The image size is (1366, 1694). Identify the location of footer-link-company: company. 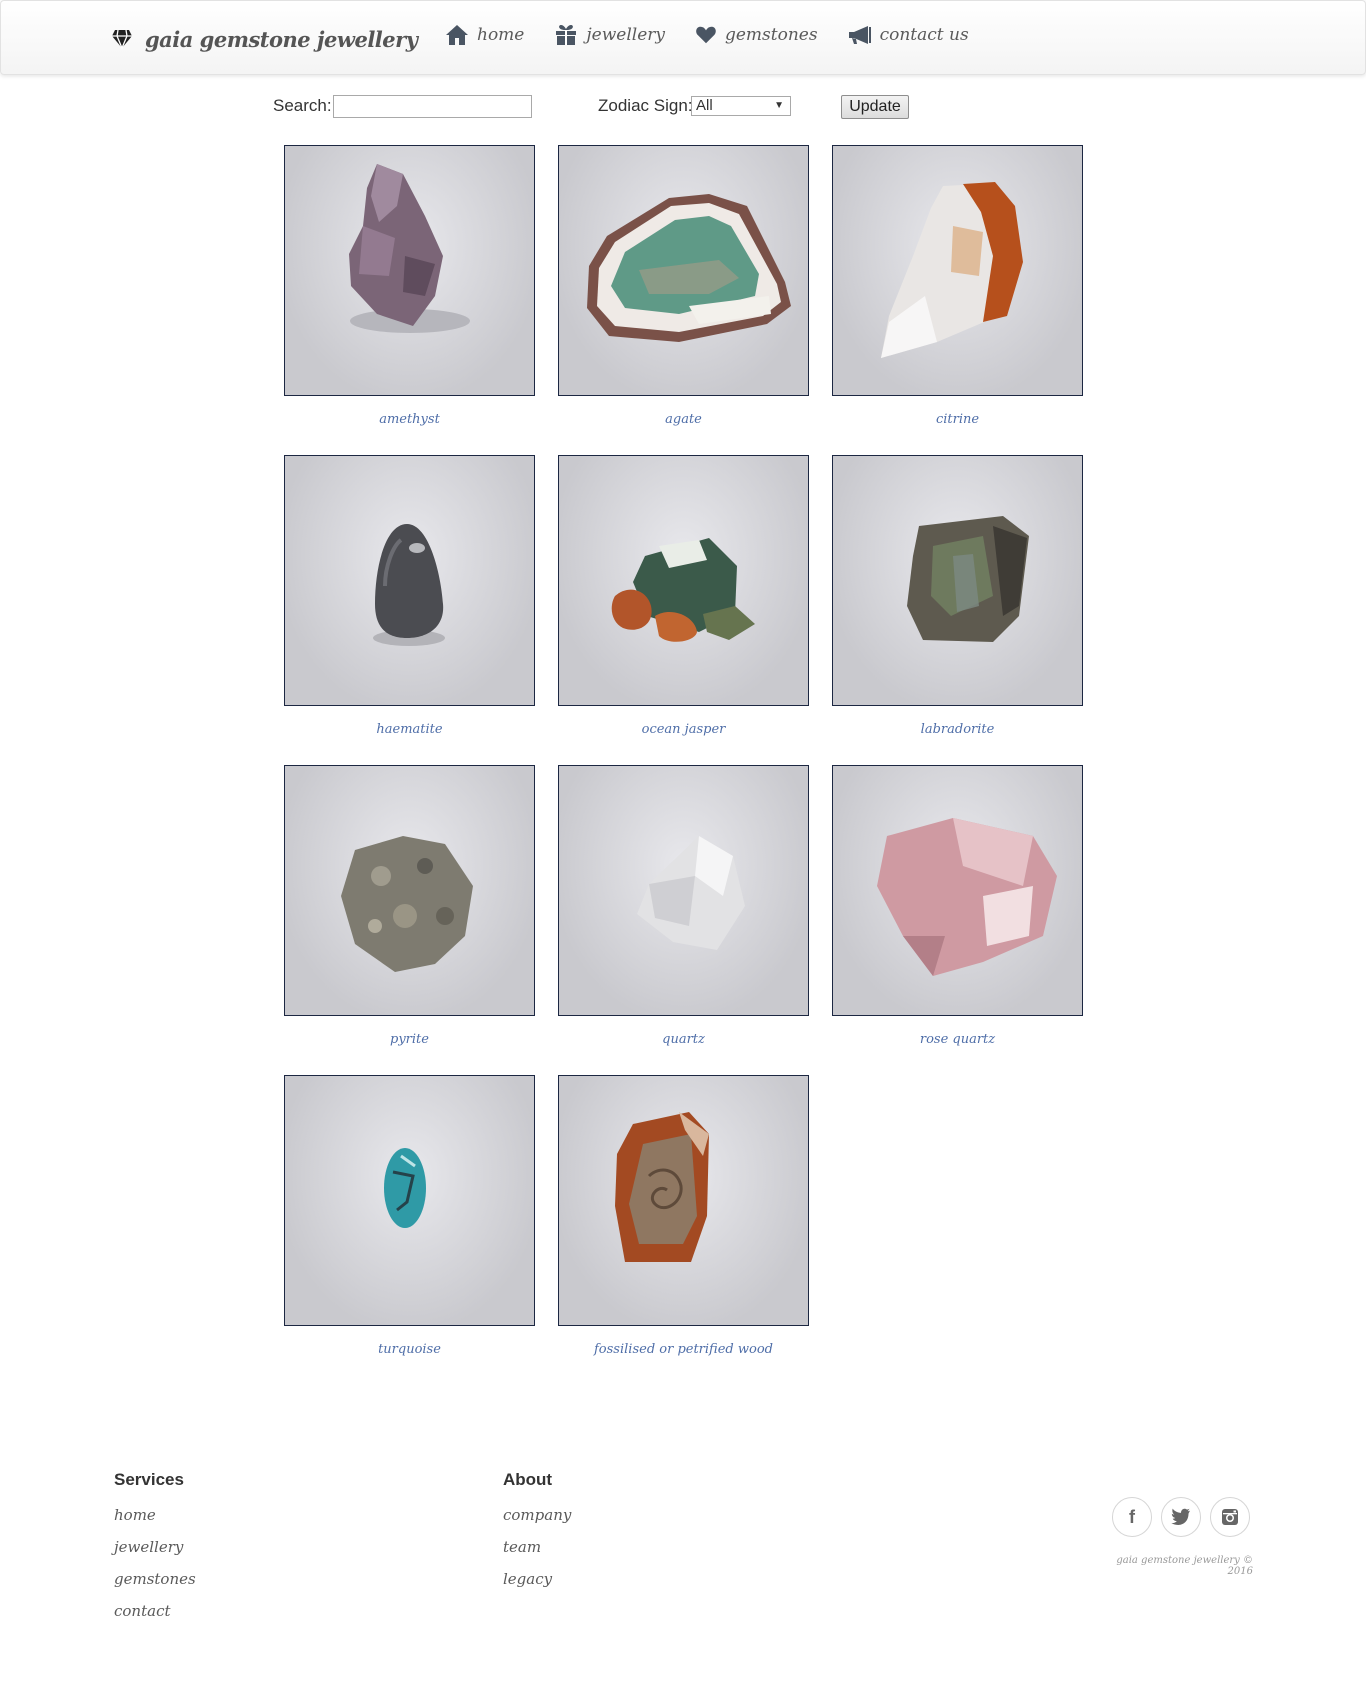
(537, 1515).